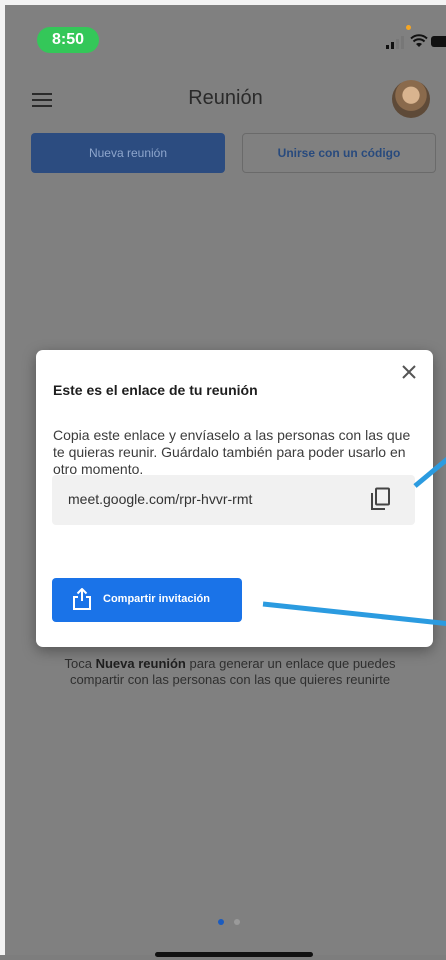 The height and width of the screenshot is (960, 446). What do you see at coordinates (140, 663) in the screenshot?
I see `hint-bold: Nueva reunión` at bounding box center [140, 663].